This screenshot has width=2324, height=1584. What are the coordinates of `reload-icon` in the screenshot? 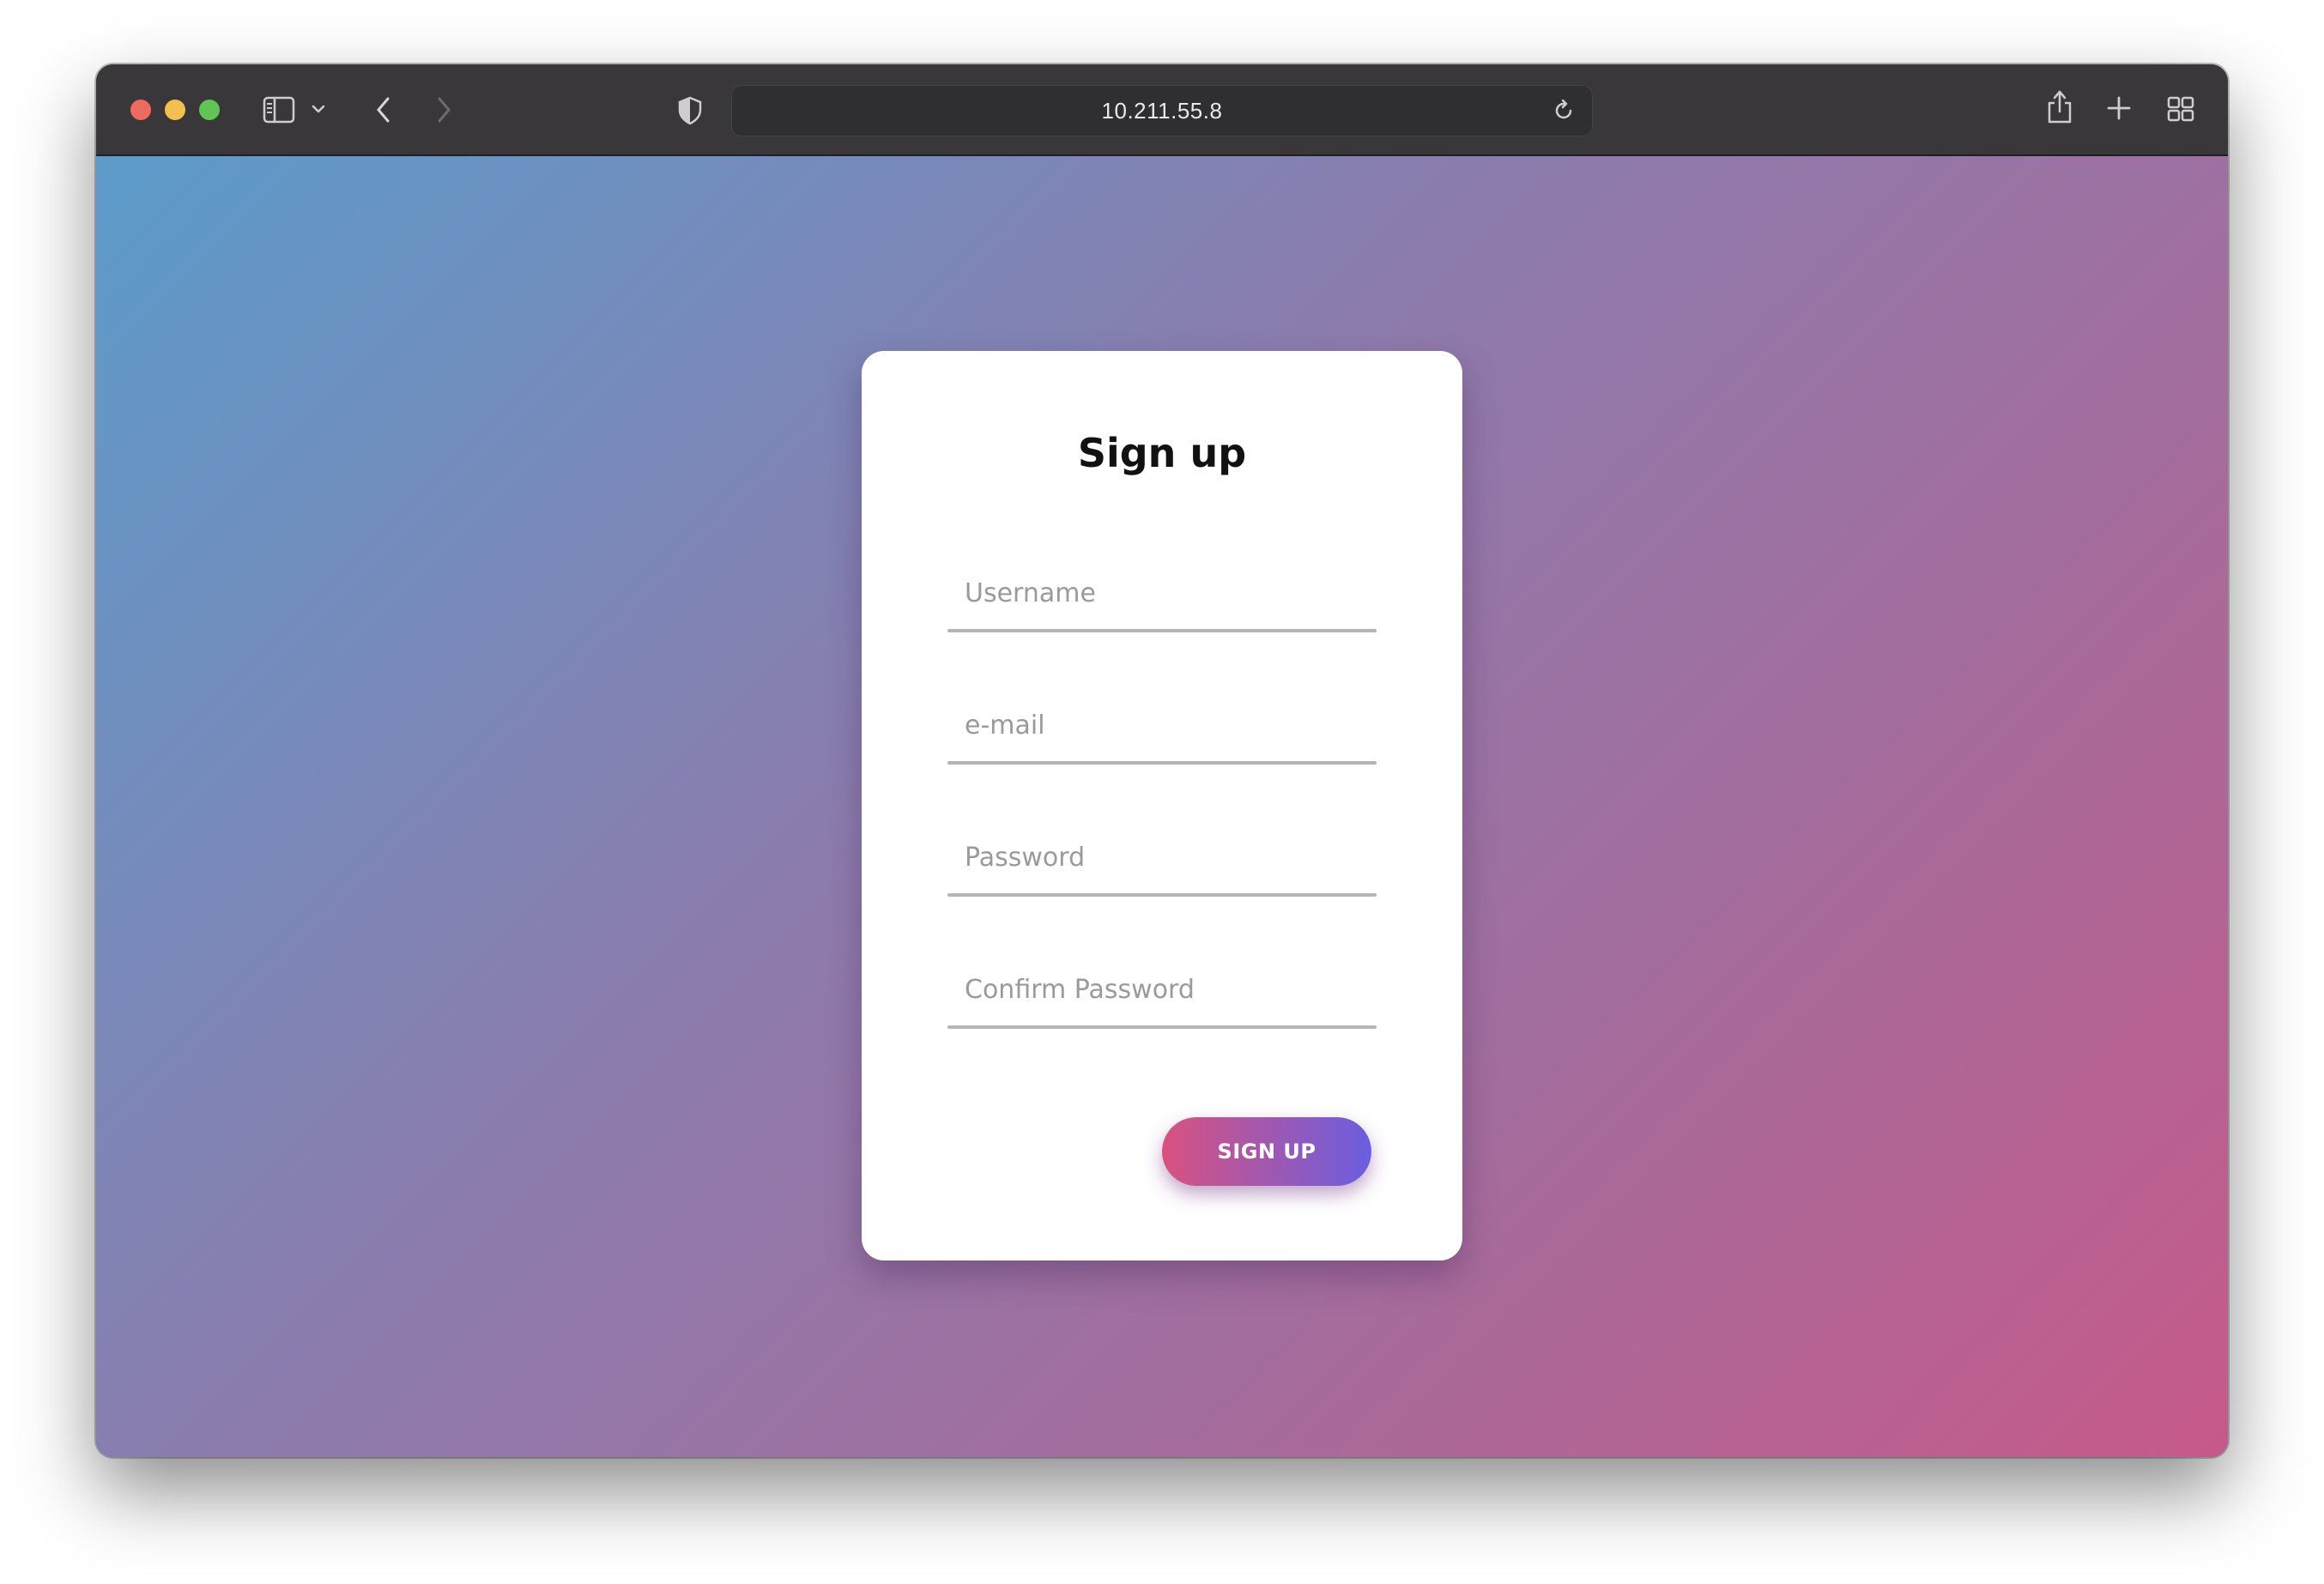 It's located at (1564, 111).